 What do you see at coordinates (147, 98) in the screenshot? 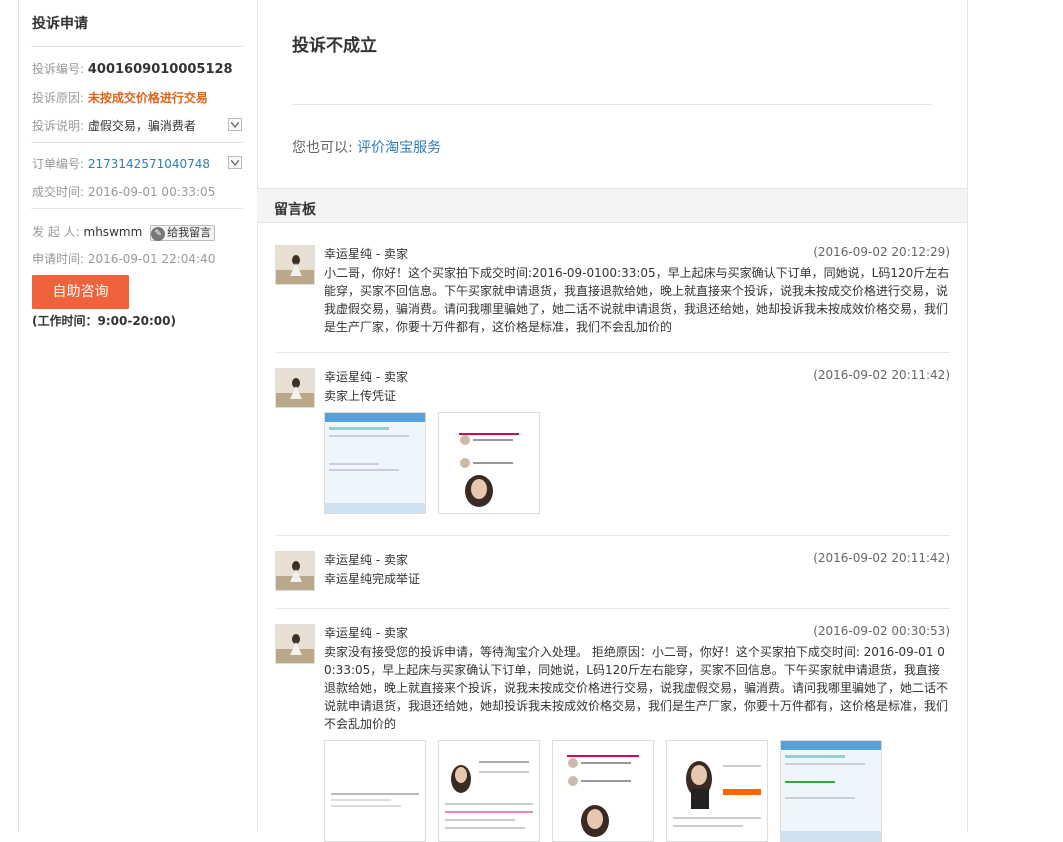
I see `reason-value: 未按成交价格进行交易` at bounding box center [147, 98].